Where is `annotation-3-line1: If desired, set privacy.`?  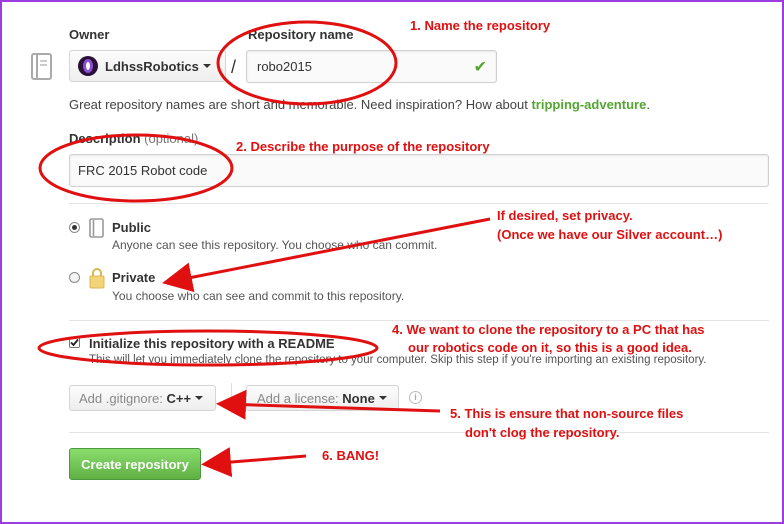 annotation-3-line1: If desired, set privacy. is located at coordinates (565, 215).